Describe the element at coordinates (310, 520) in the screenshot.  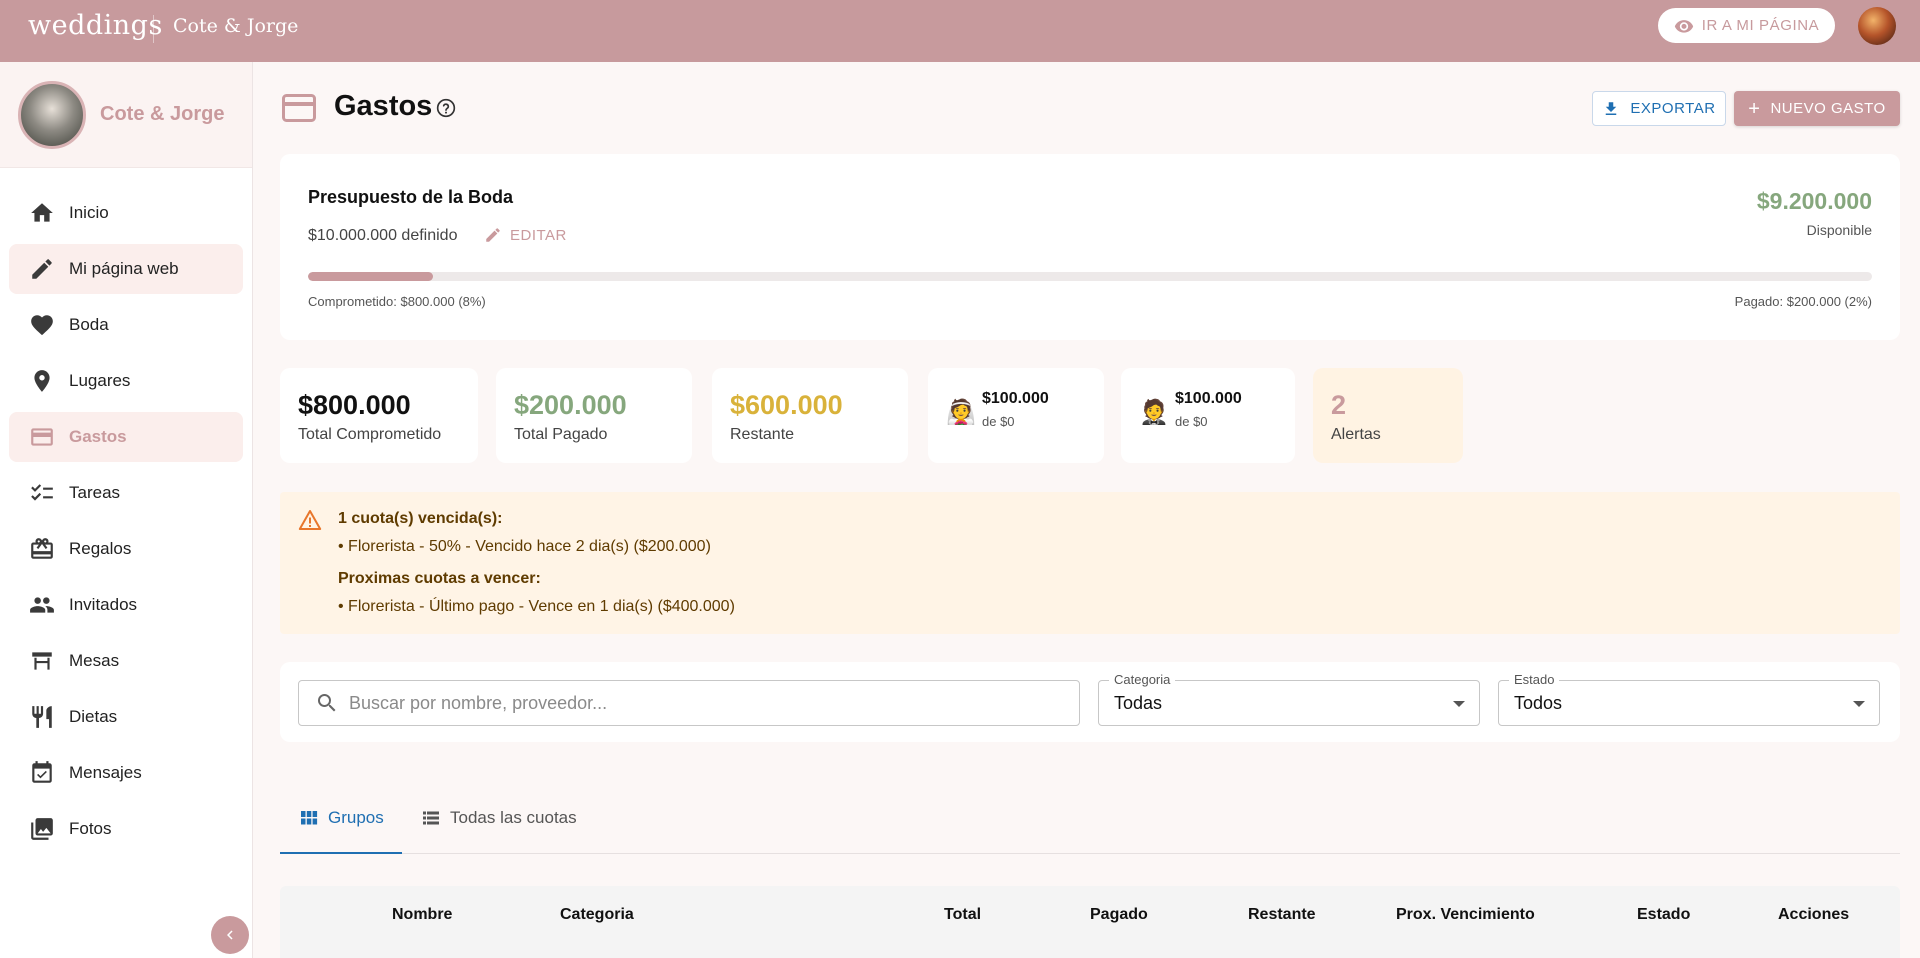
I see `warning-icon` at that location.